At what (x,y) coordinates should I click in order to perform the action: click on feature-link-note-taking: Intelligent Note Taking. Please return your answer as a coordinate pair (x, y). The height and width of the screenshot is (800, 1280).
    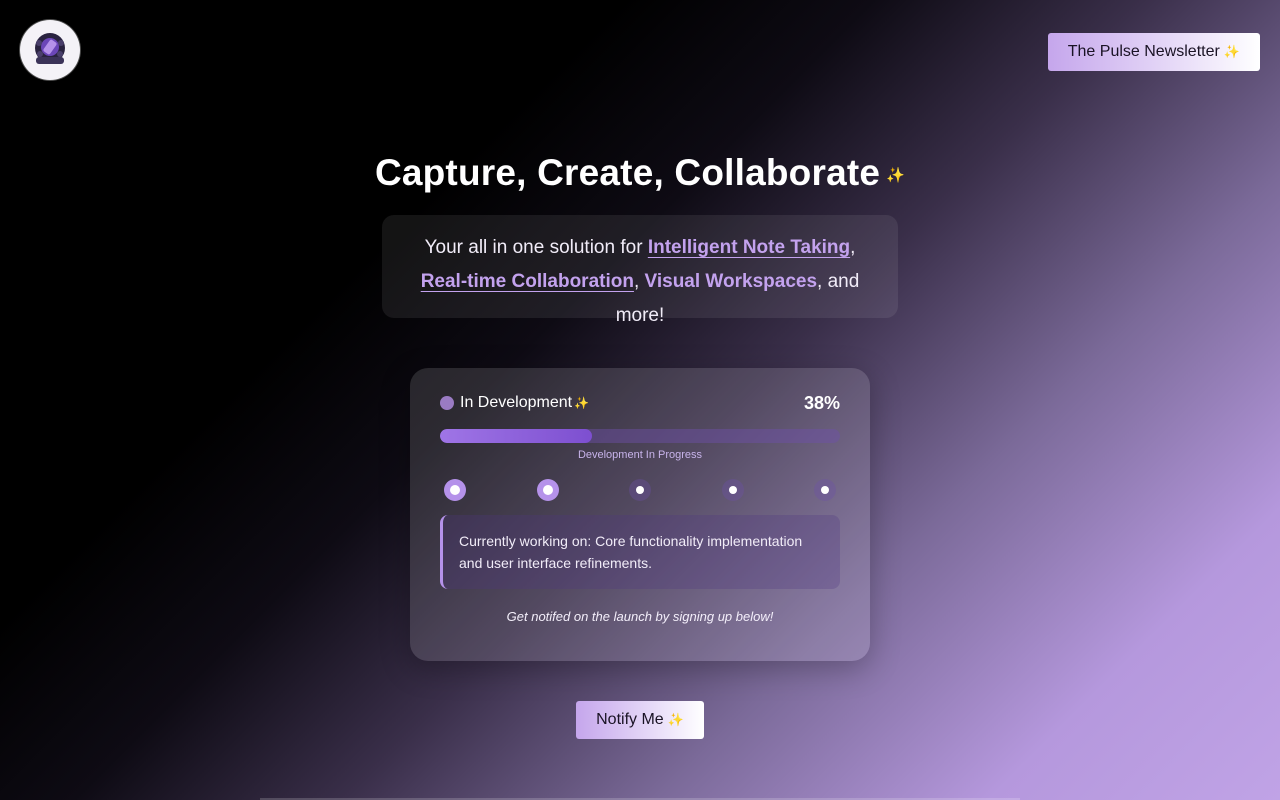
    Looking at the image, I should click on (749, 247).